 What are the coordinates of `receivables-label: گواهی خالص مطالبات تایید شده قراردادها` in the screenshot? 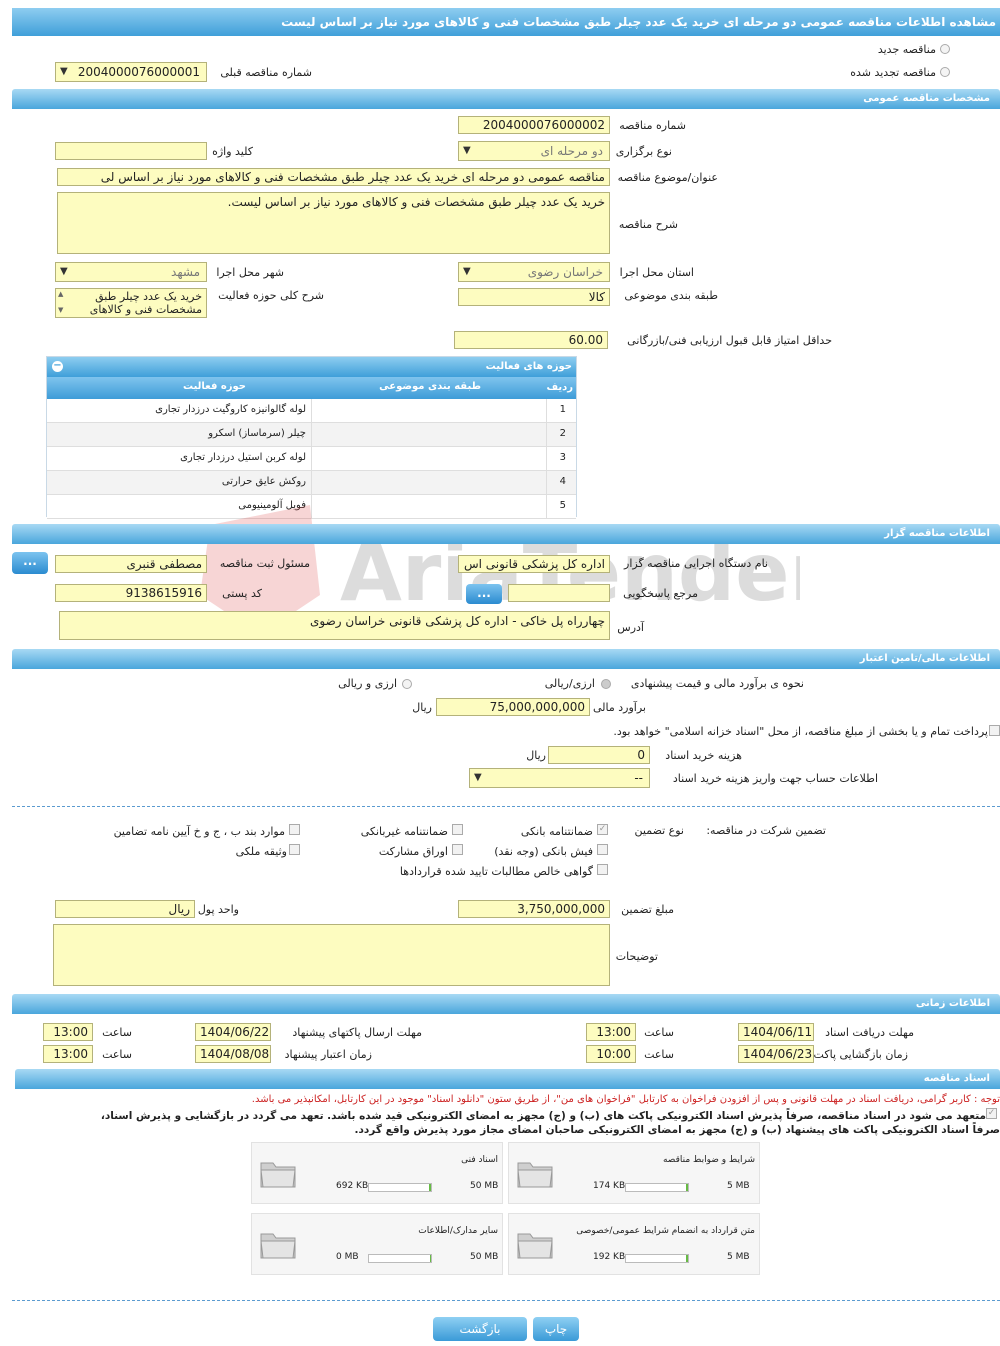 It's located at (496, 871).